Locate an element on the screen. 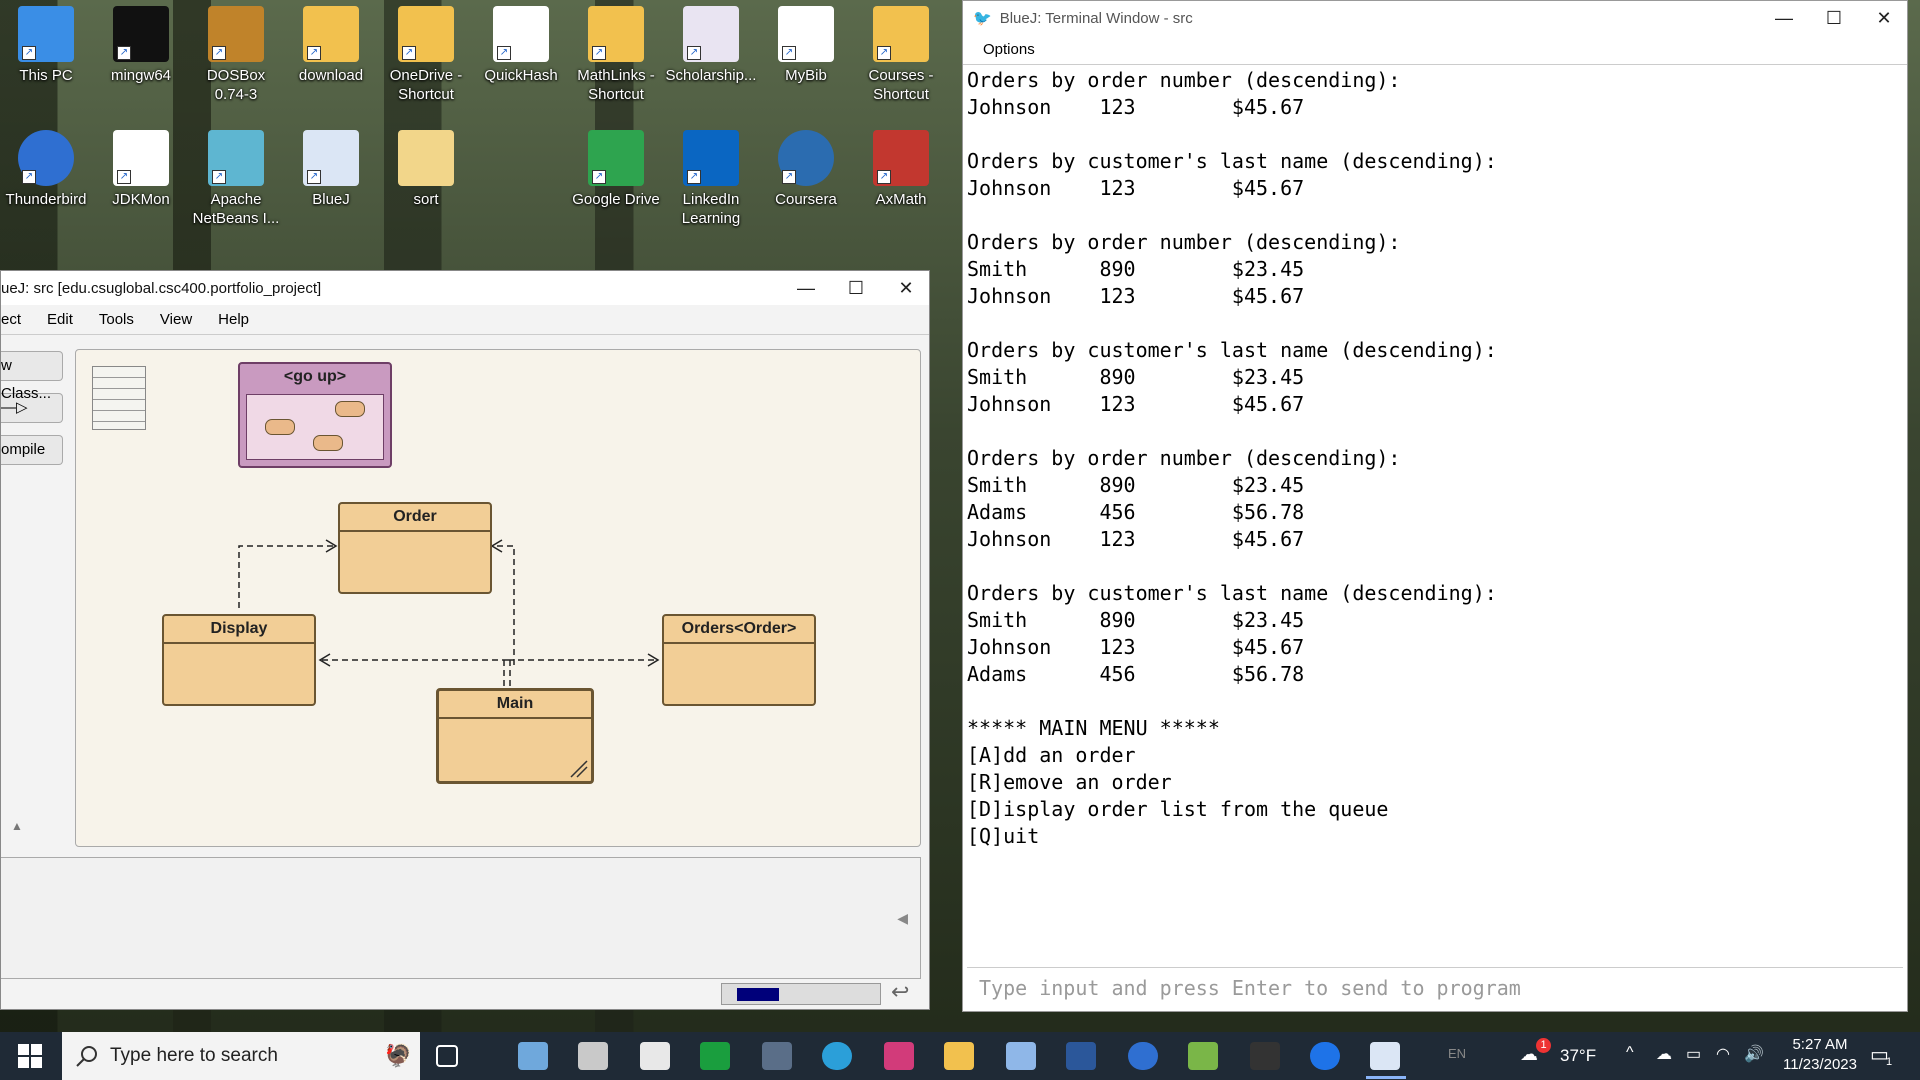 This screenshot has width=1920, height=1080. menu-tools: Tools is located at coordinates (116, 319).